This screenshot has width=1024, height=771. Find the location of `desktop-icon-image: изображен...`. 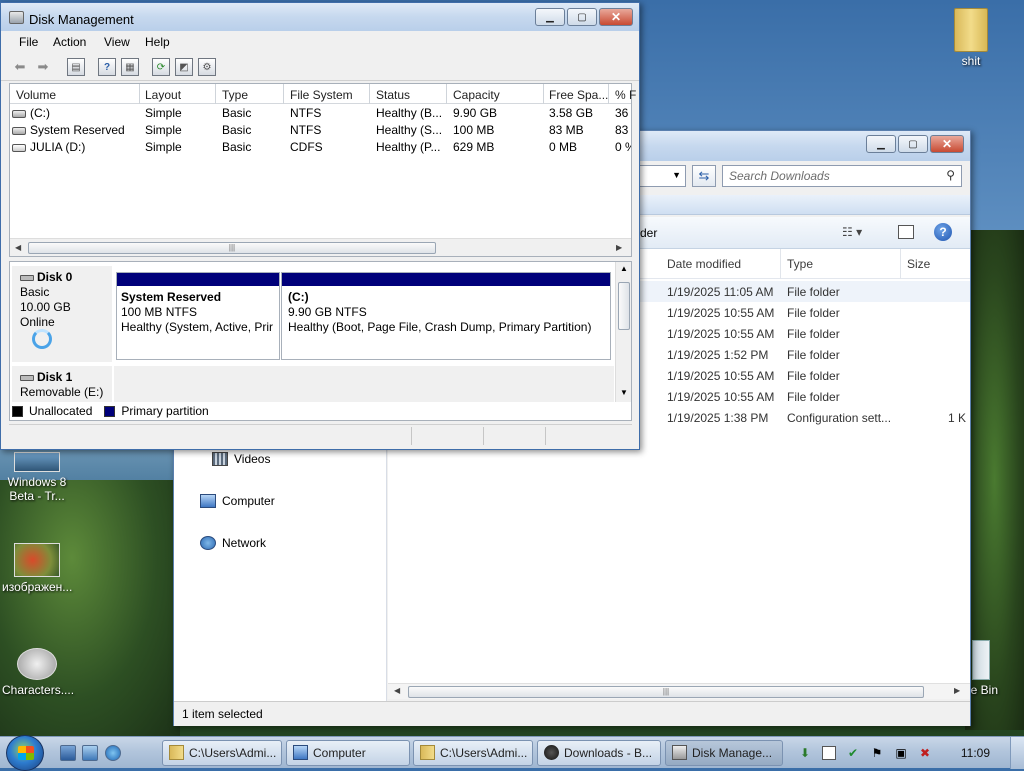

desktop-icon-image: изображен... is located at coordinates (37, 568).